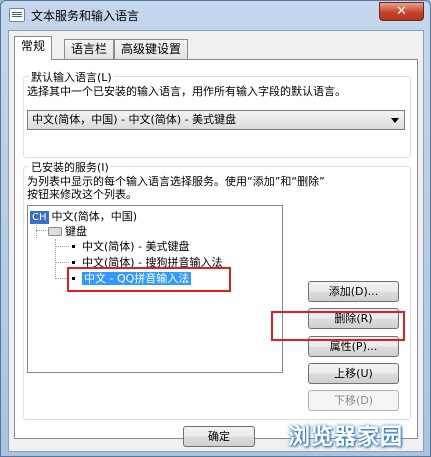 The width and height of the screenshot is (431, 457). Describe the element at coordinates (39, 217) in the screenshot. I see `language-badge: CH` at that location.